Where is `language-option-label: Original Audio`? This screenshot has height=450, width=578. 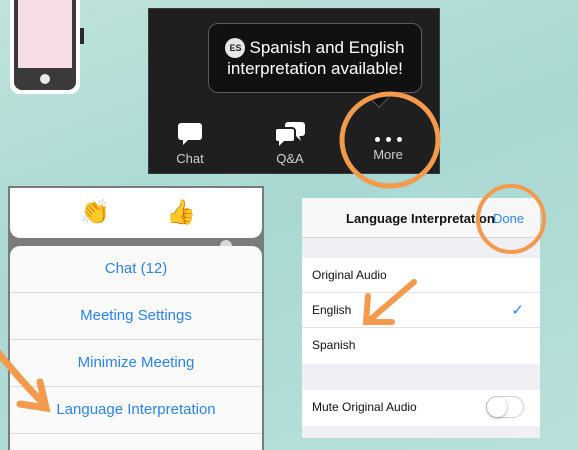
language-option-label: Original Audio is located at coordinates (349, 275).